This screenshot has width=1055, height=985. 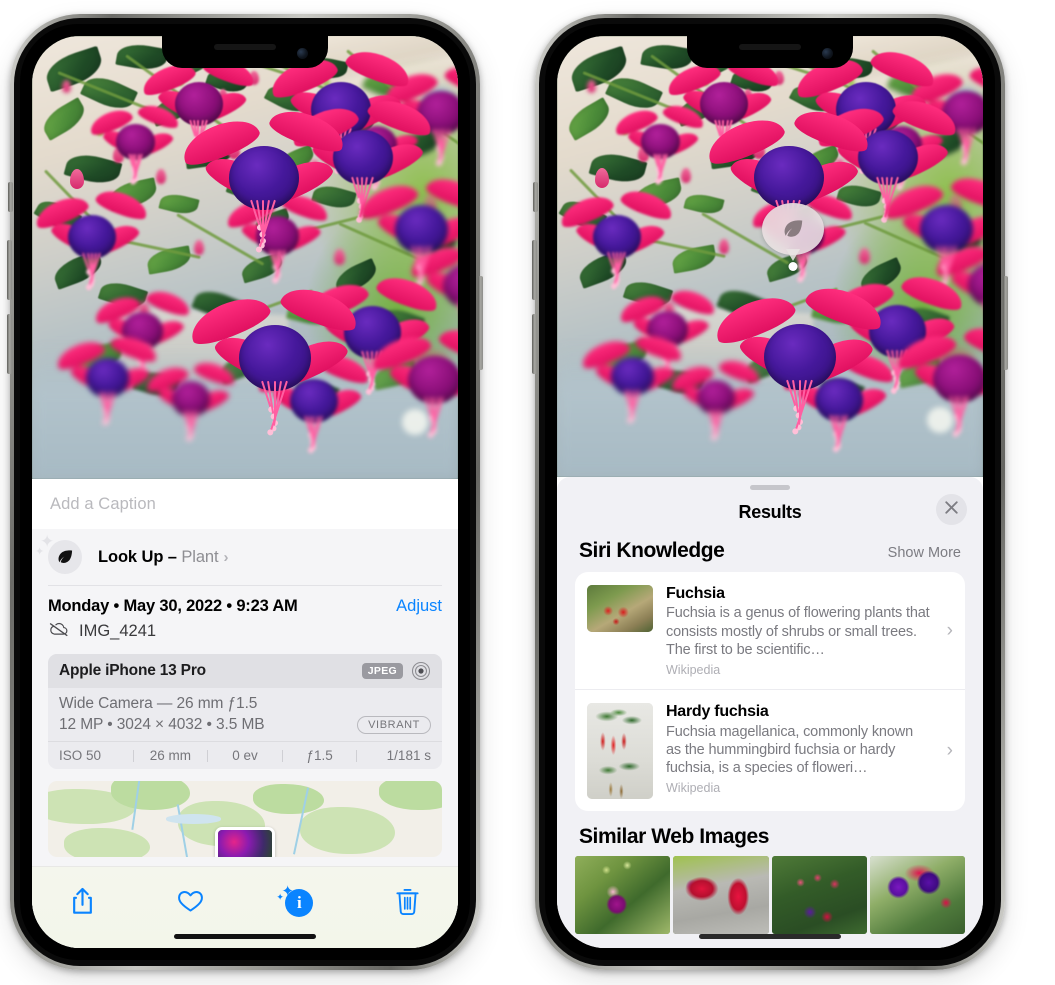 I want to click on share-button, so click(x=82, y=903).